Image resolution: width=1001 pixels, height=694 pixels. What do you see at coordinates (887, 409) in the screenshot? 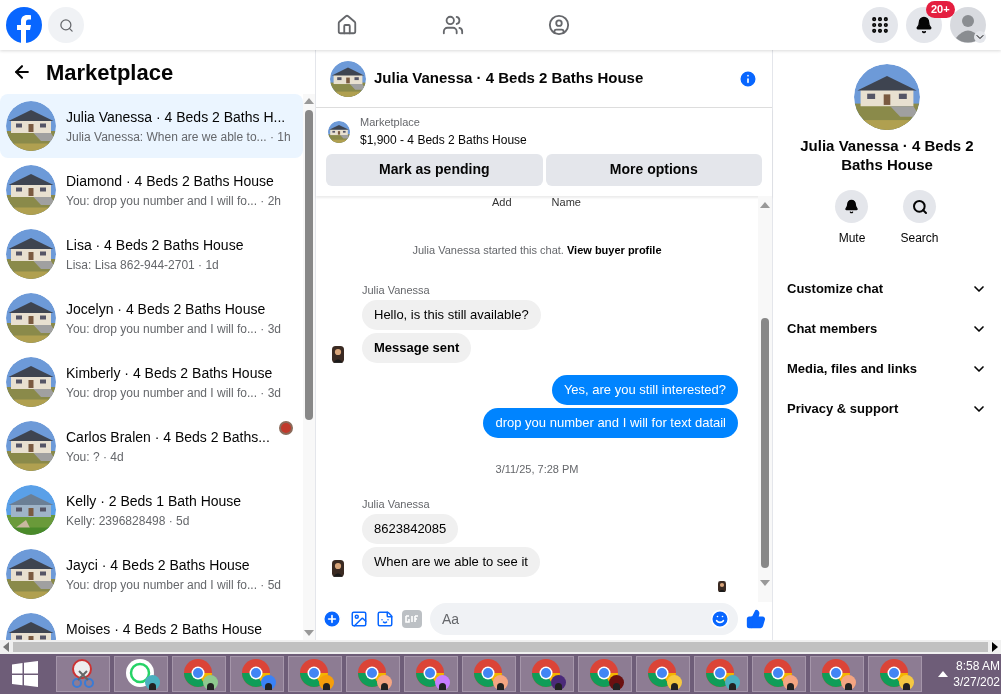
I see `details-section: Privacy & support` at bounding box center [887, 409].